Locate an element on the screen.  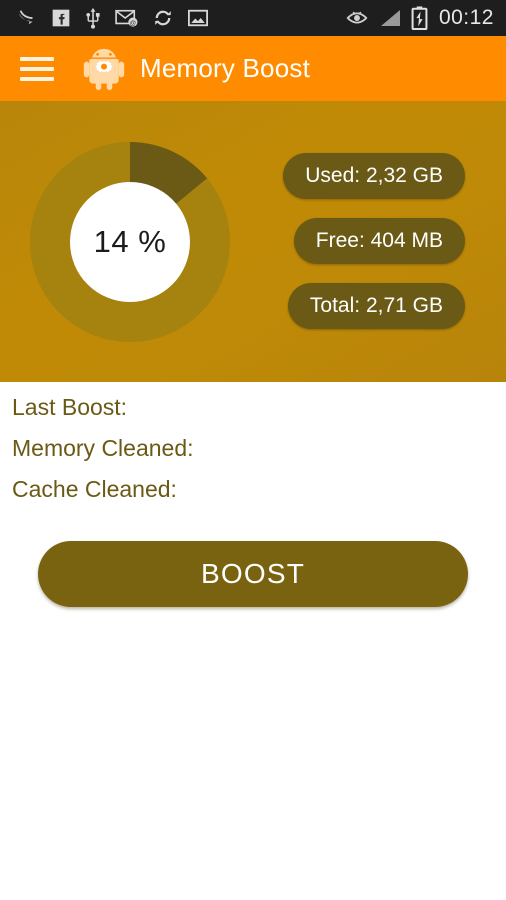
status-bar-left-icons: @ is located at coordinates (104, 18).